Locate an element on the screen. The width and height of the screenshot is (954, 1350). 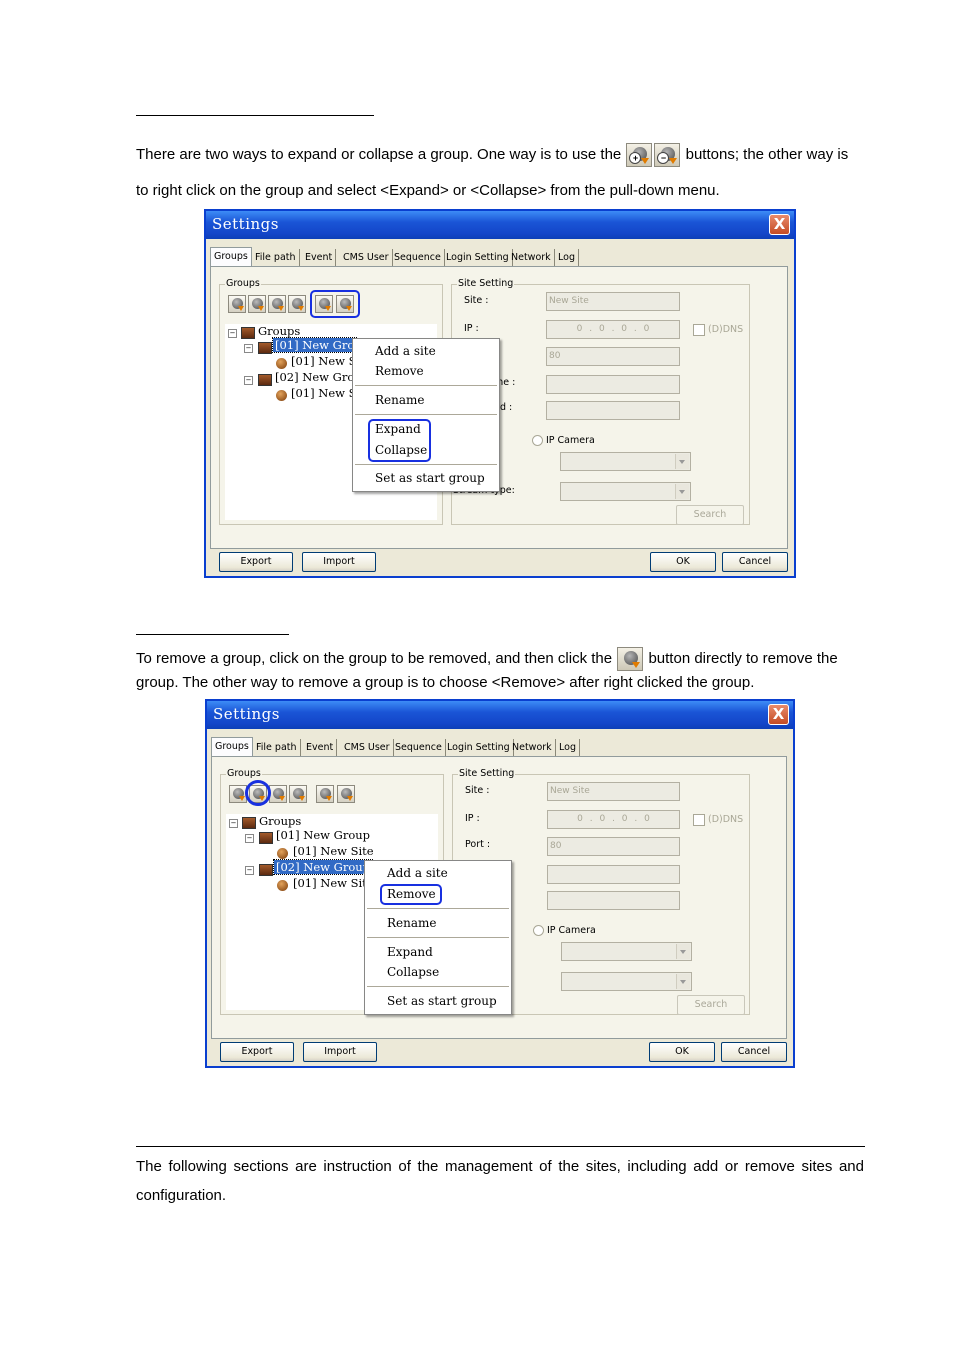
tree-group-01: [01] New Gro is located at coordinates (314, 345).